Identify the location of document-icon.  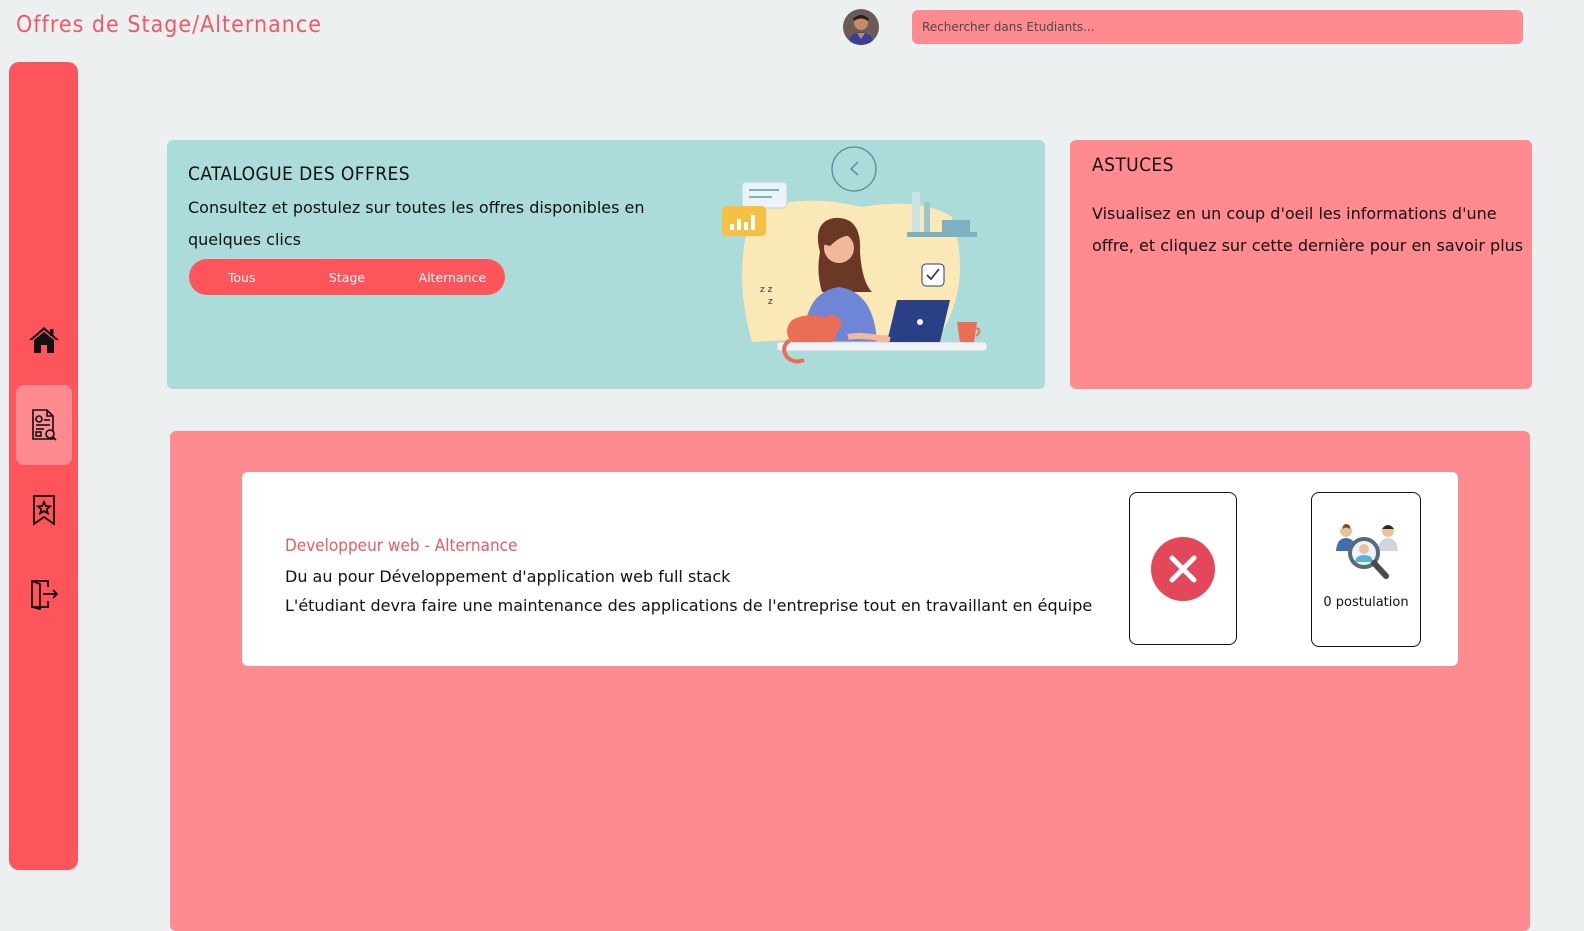
(44, 425).